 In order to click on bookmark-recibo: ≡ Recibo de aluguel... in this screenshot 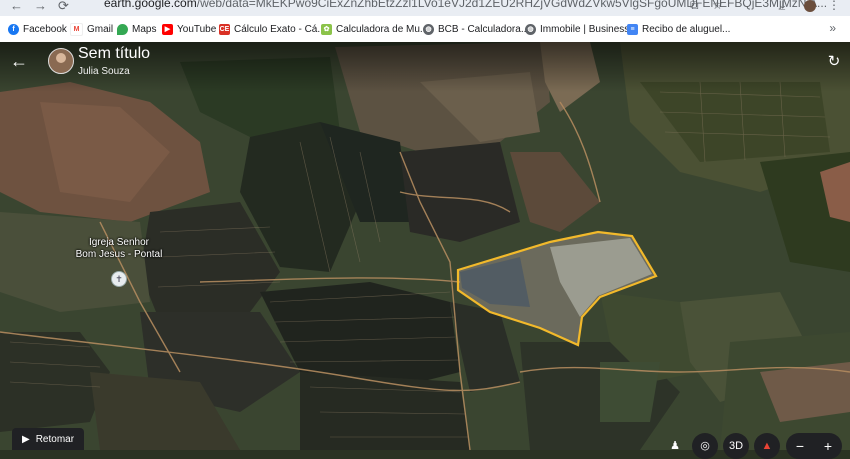, I will do `click(678, 29)`.